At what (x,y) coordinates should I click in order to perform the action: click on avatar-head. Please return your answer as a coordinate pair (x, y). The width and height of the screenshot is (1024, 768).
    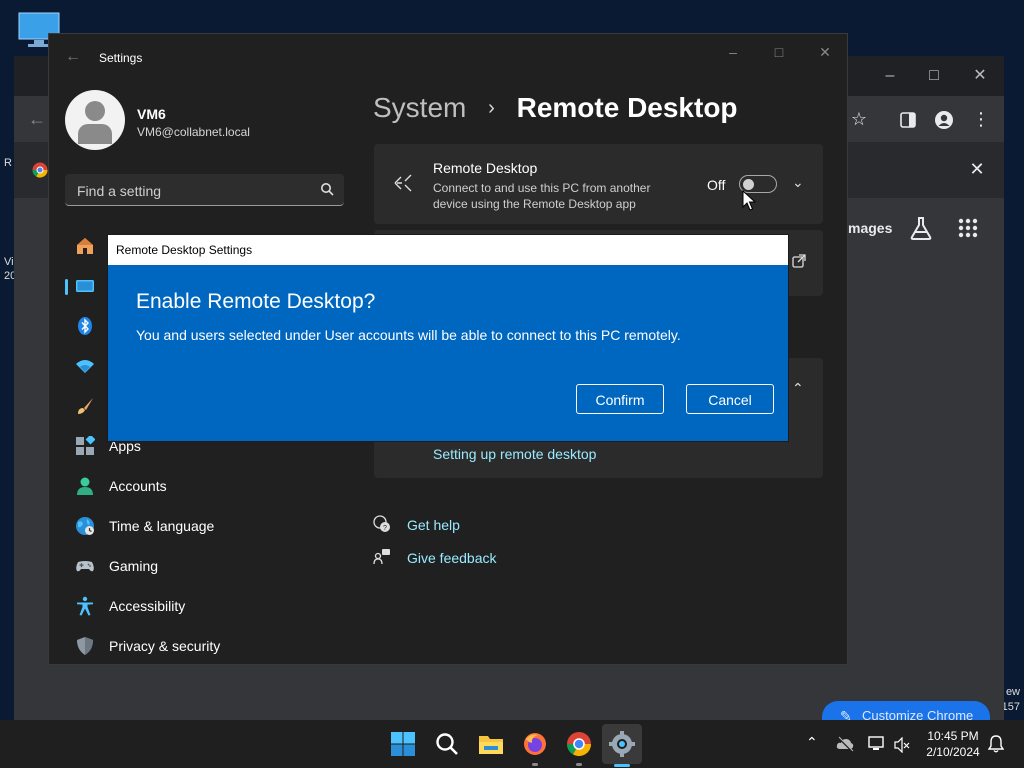
    Looking at the image, I should click on (95, 111).